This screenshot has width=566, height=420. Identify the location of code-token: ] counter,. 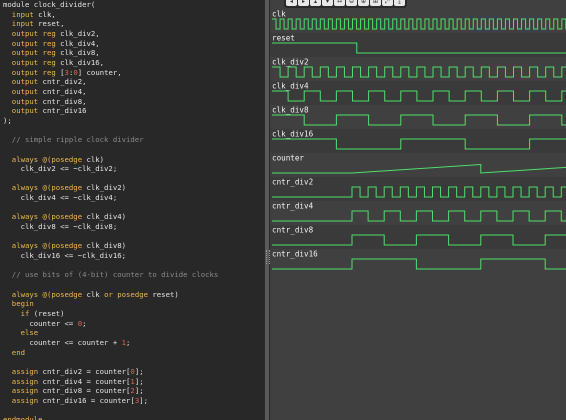
(99, 72).